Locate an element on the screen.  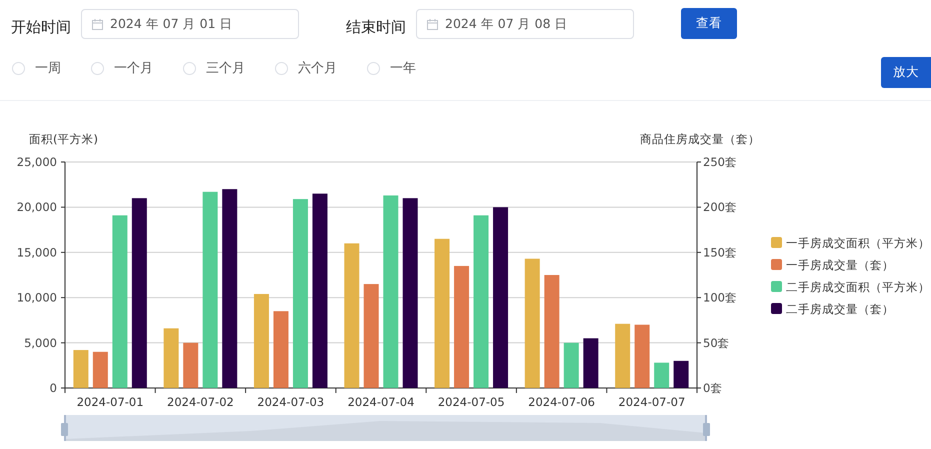
category-label: 2024-07-02 is located at coordinates (200, 402).